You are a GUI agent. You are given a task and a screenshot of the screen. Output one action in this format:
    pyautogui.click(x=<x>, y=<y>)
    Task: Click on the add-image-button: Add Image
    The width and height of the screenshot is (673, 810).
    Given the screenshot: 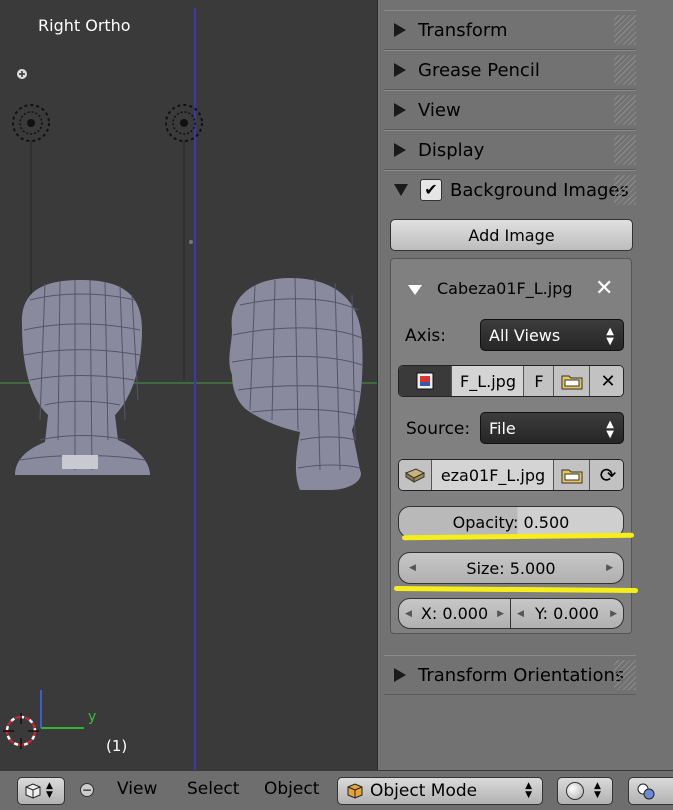 What is the action you would take?
    pyautogui.click(x=511, y=235)
    